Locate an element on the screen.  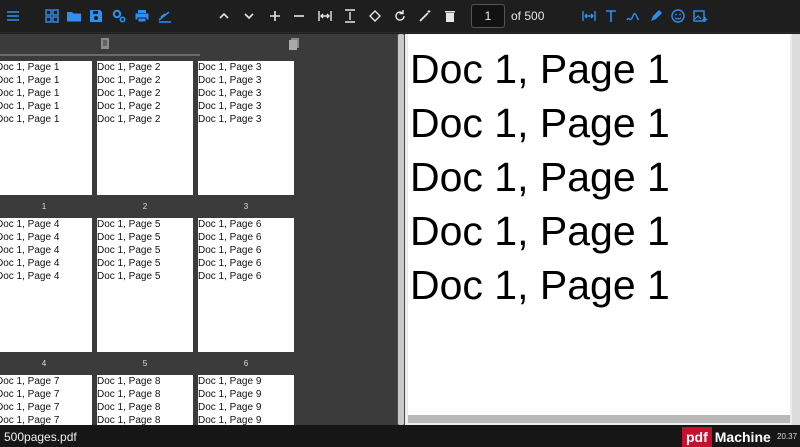
logo-pdf-text: pdf is located at coordinates (697, 437).